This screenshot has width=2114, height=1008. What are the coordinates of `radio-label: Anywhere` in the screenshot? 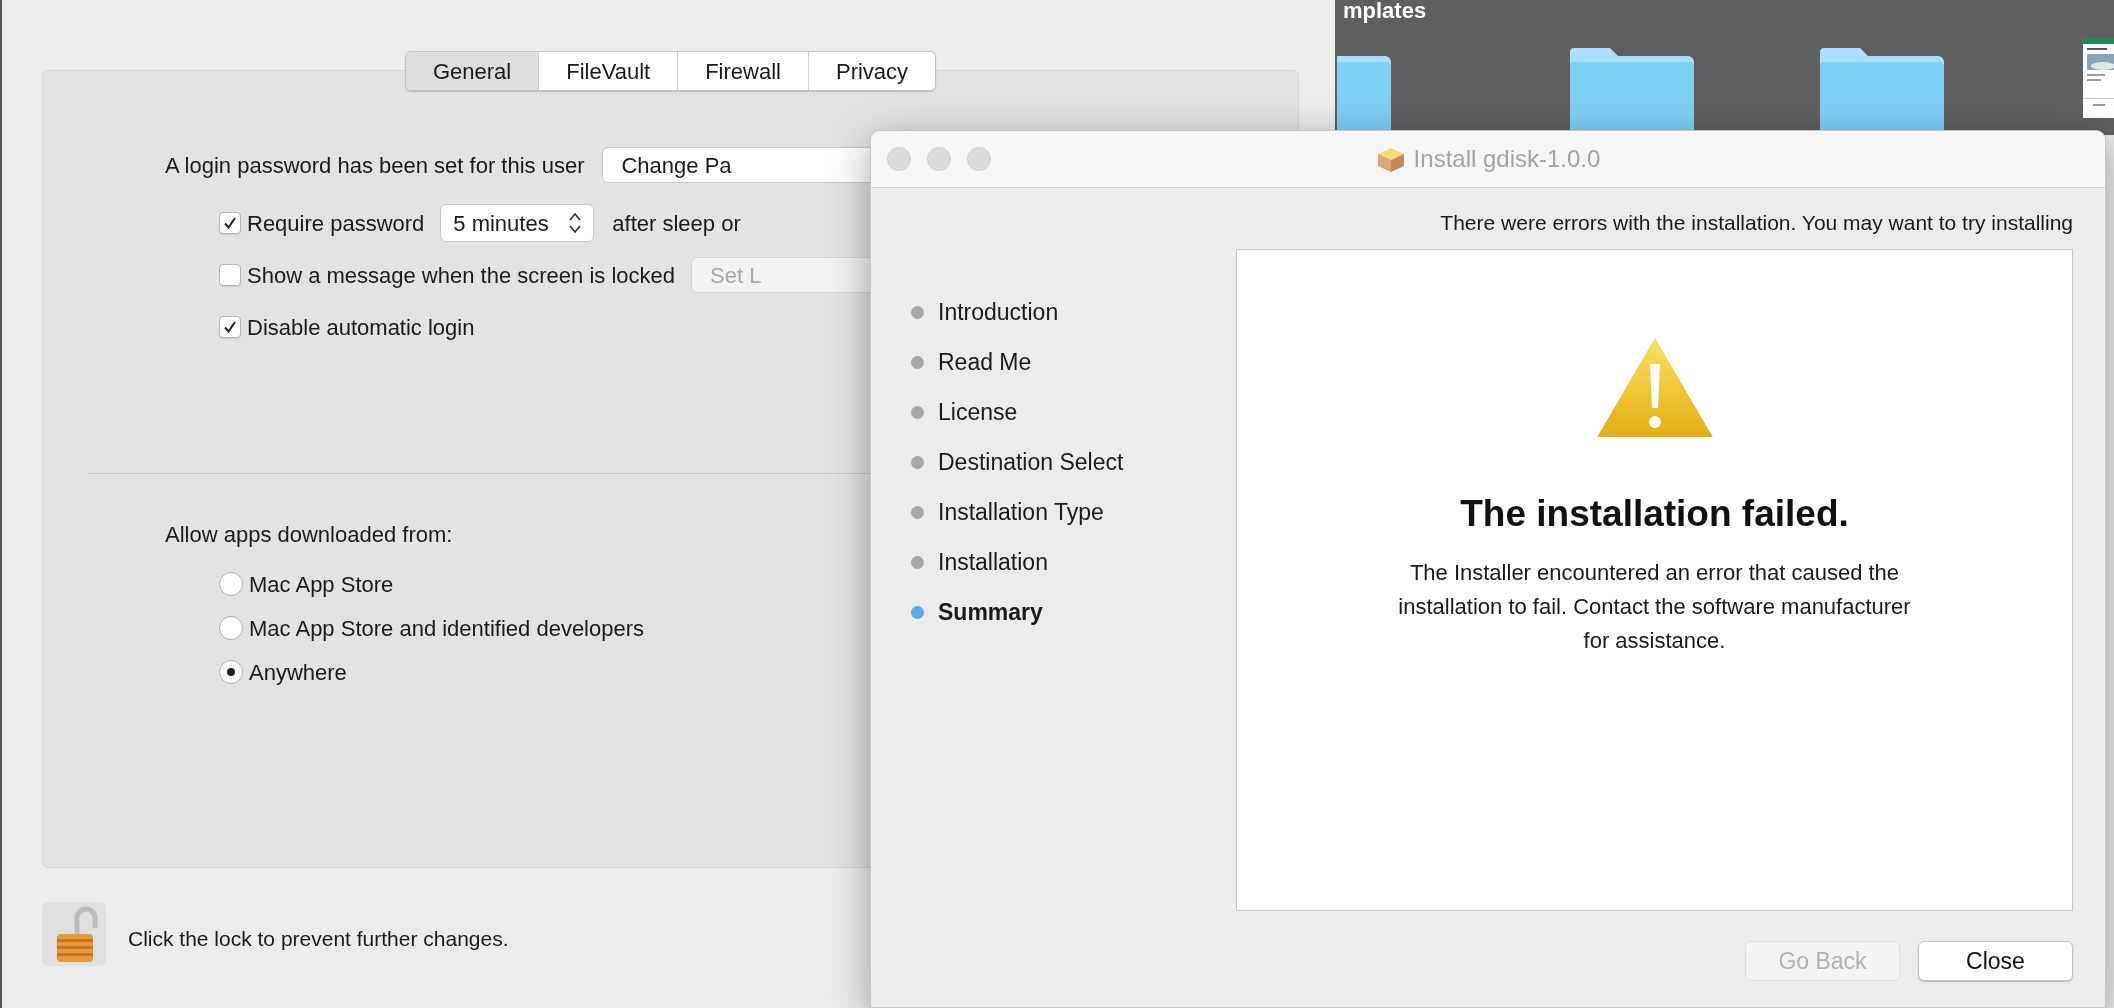 It's located at (298, 672).